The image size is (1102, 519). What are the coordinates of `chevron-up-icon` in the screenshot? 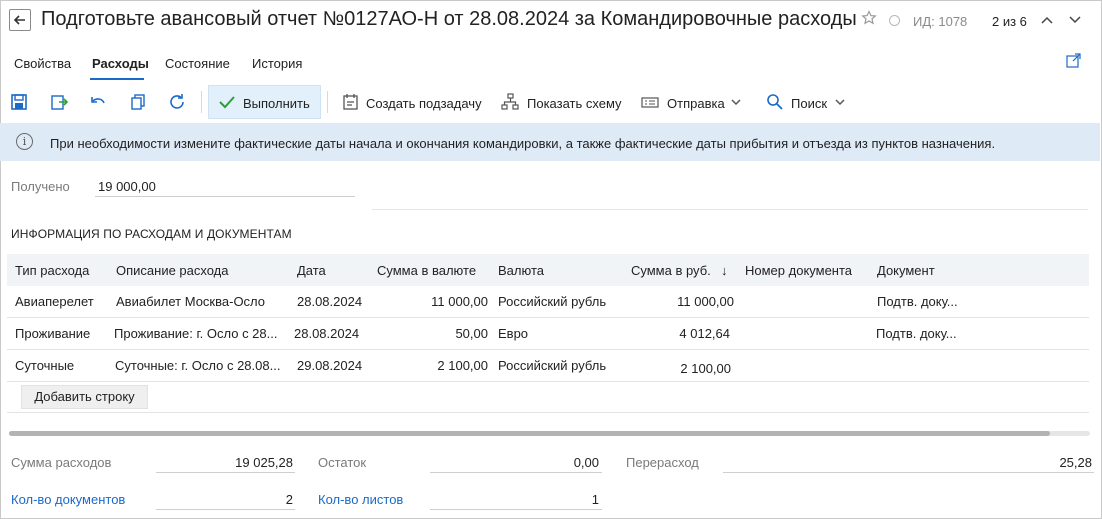 It's located at (1047, 20).